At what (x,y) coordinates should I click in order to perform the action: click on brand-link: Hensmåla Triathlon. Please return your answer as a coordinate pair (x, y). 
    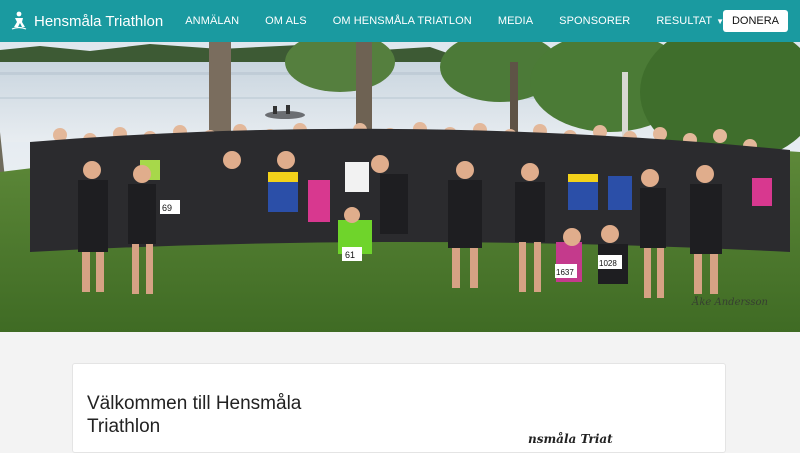
    Looking at the image, I should click on (86, 21).